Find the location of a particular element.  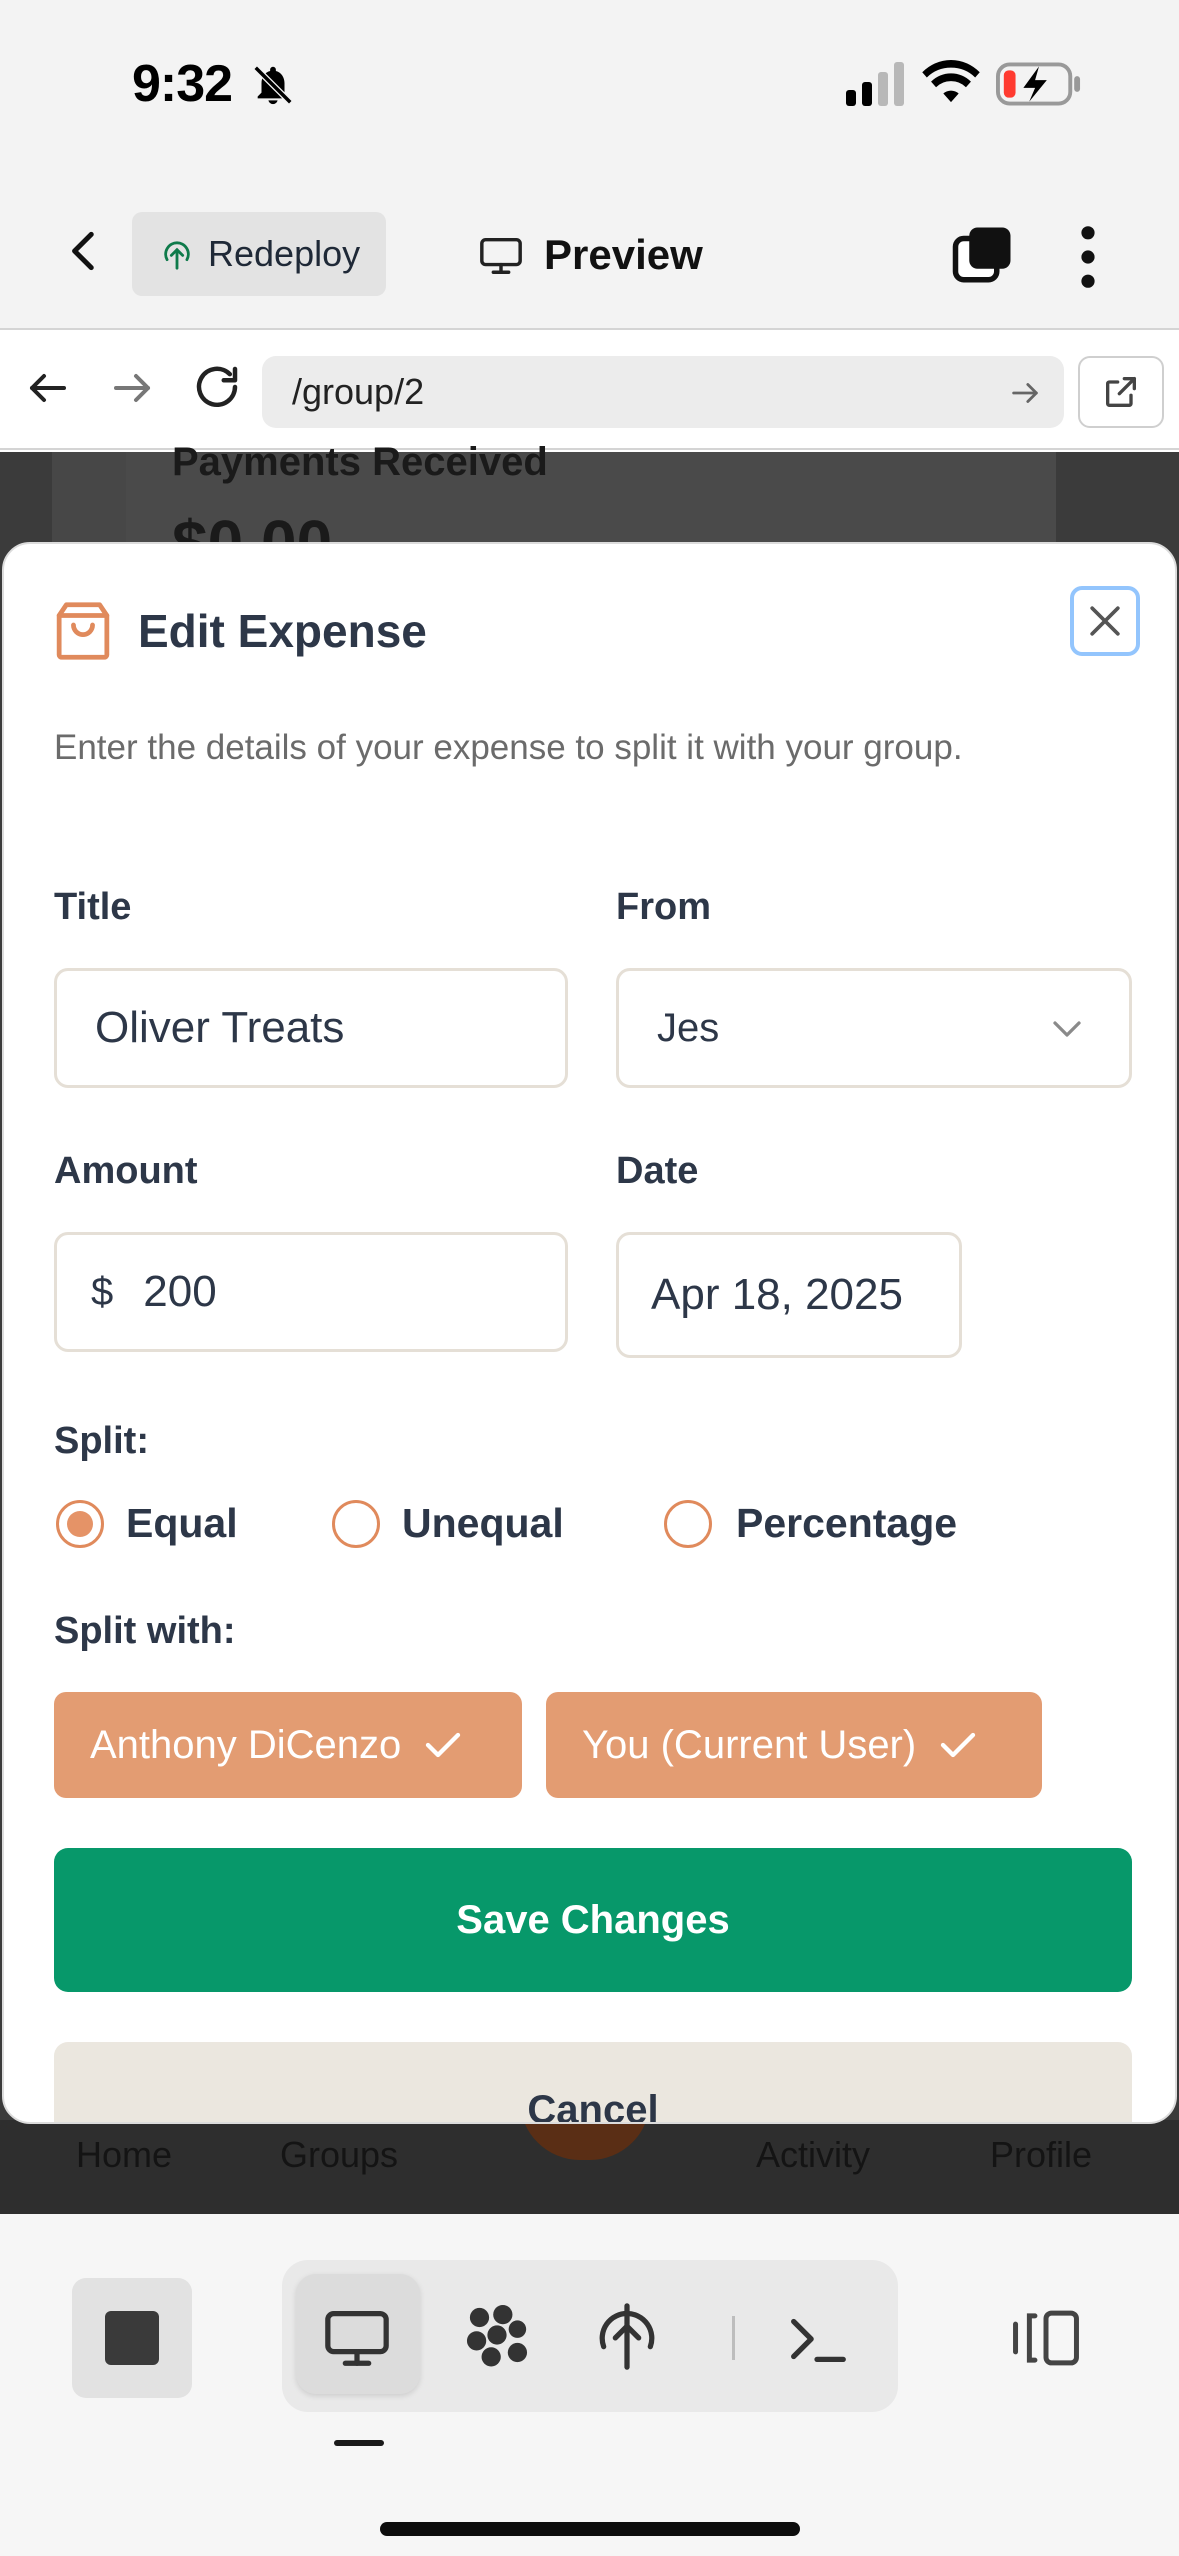

title-input: Oliver Treats is located at coordinates (311, 1028).